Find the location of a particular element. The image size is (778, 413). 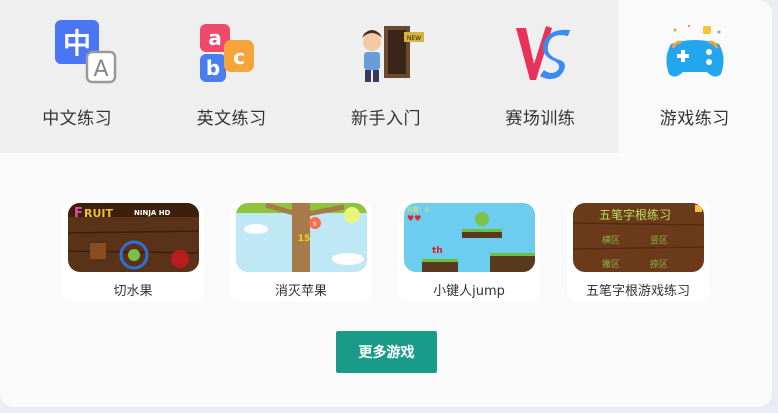

svg-text: 撇区 is located at coordinates (611, 264).